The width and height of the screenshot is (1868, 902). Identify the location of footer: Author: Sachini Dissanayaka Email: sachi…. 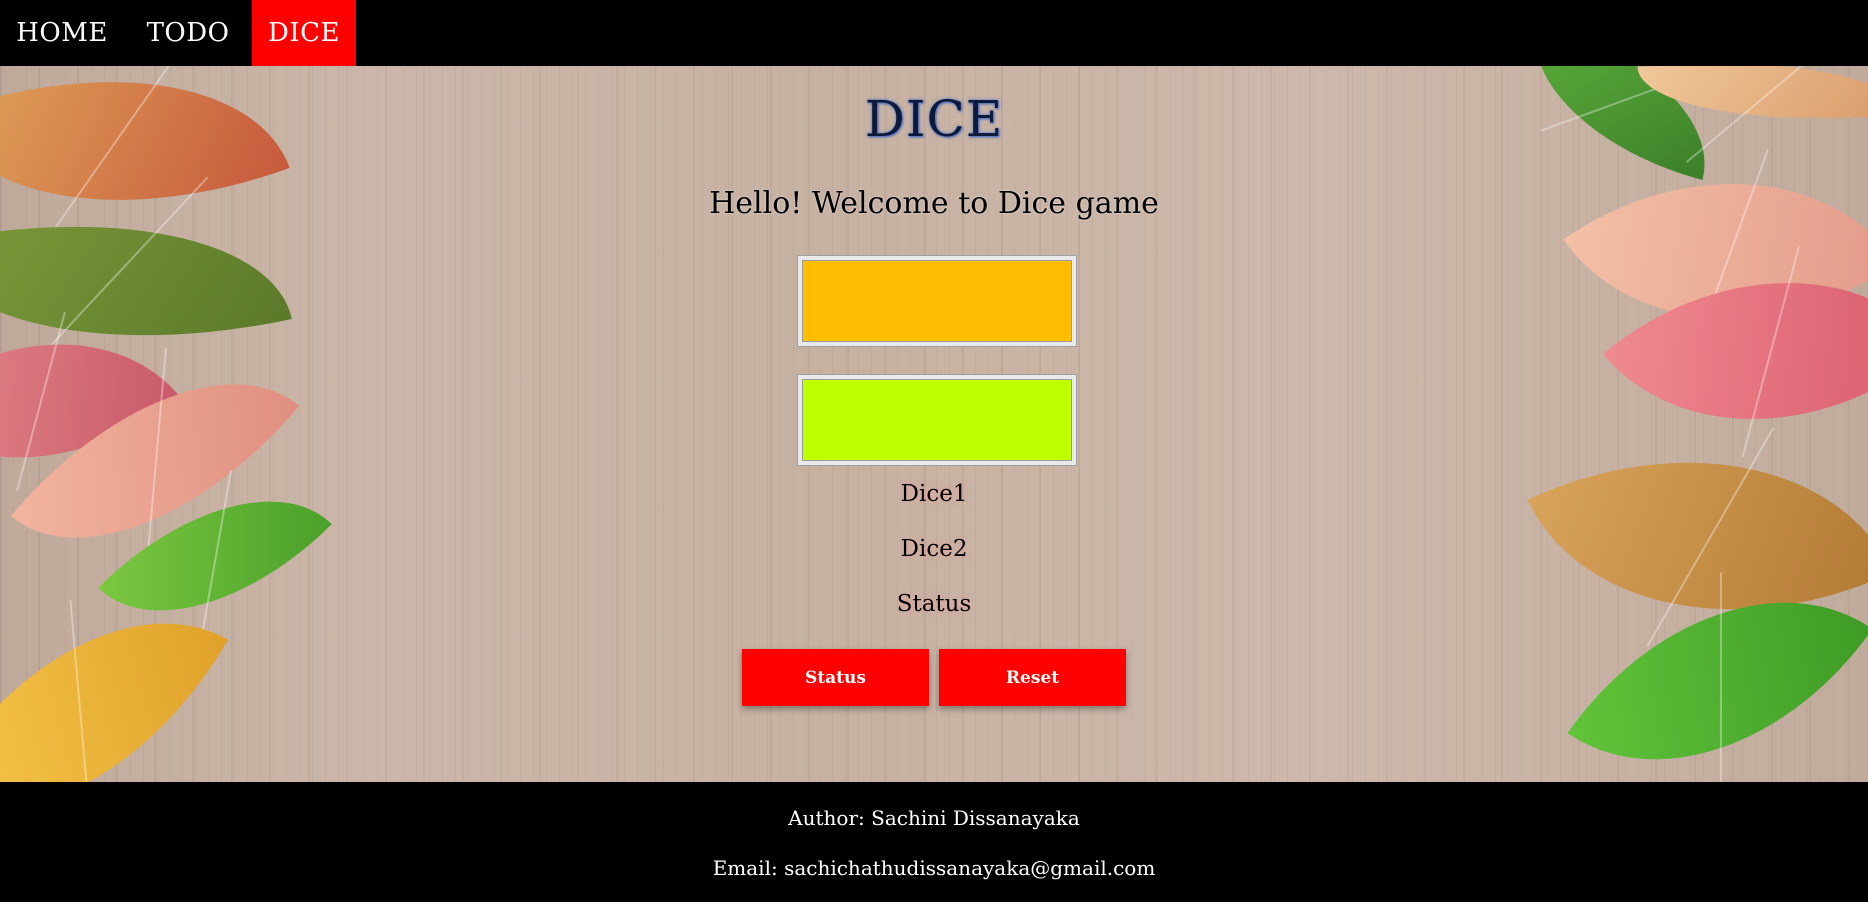
(934, 842).